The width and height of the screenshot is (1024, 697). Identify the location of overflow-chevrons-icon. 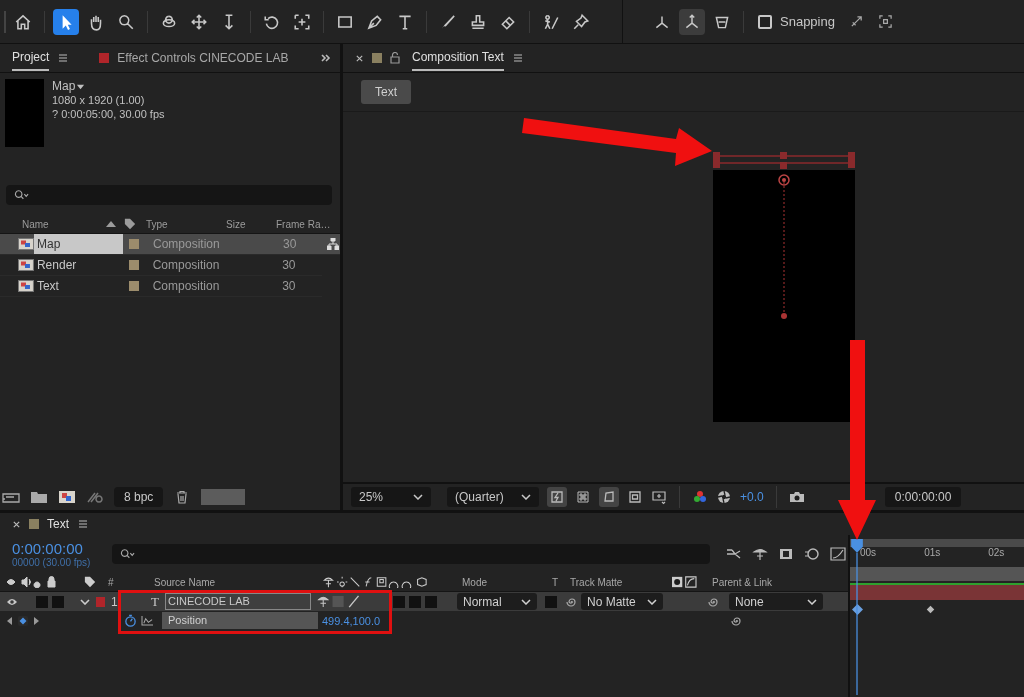
(326, 58).